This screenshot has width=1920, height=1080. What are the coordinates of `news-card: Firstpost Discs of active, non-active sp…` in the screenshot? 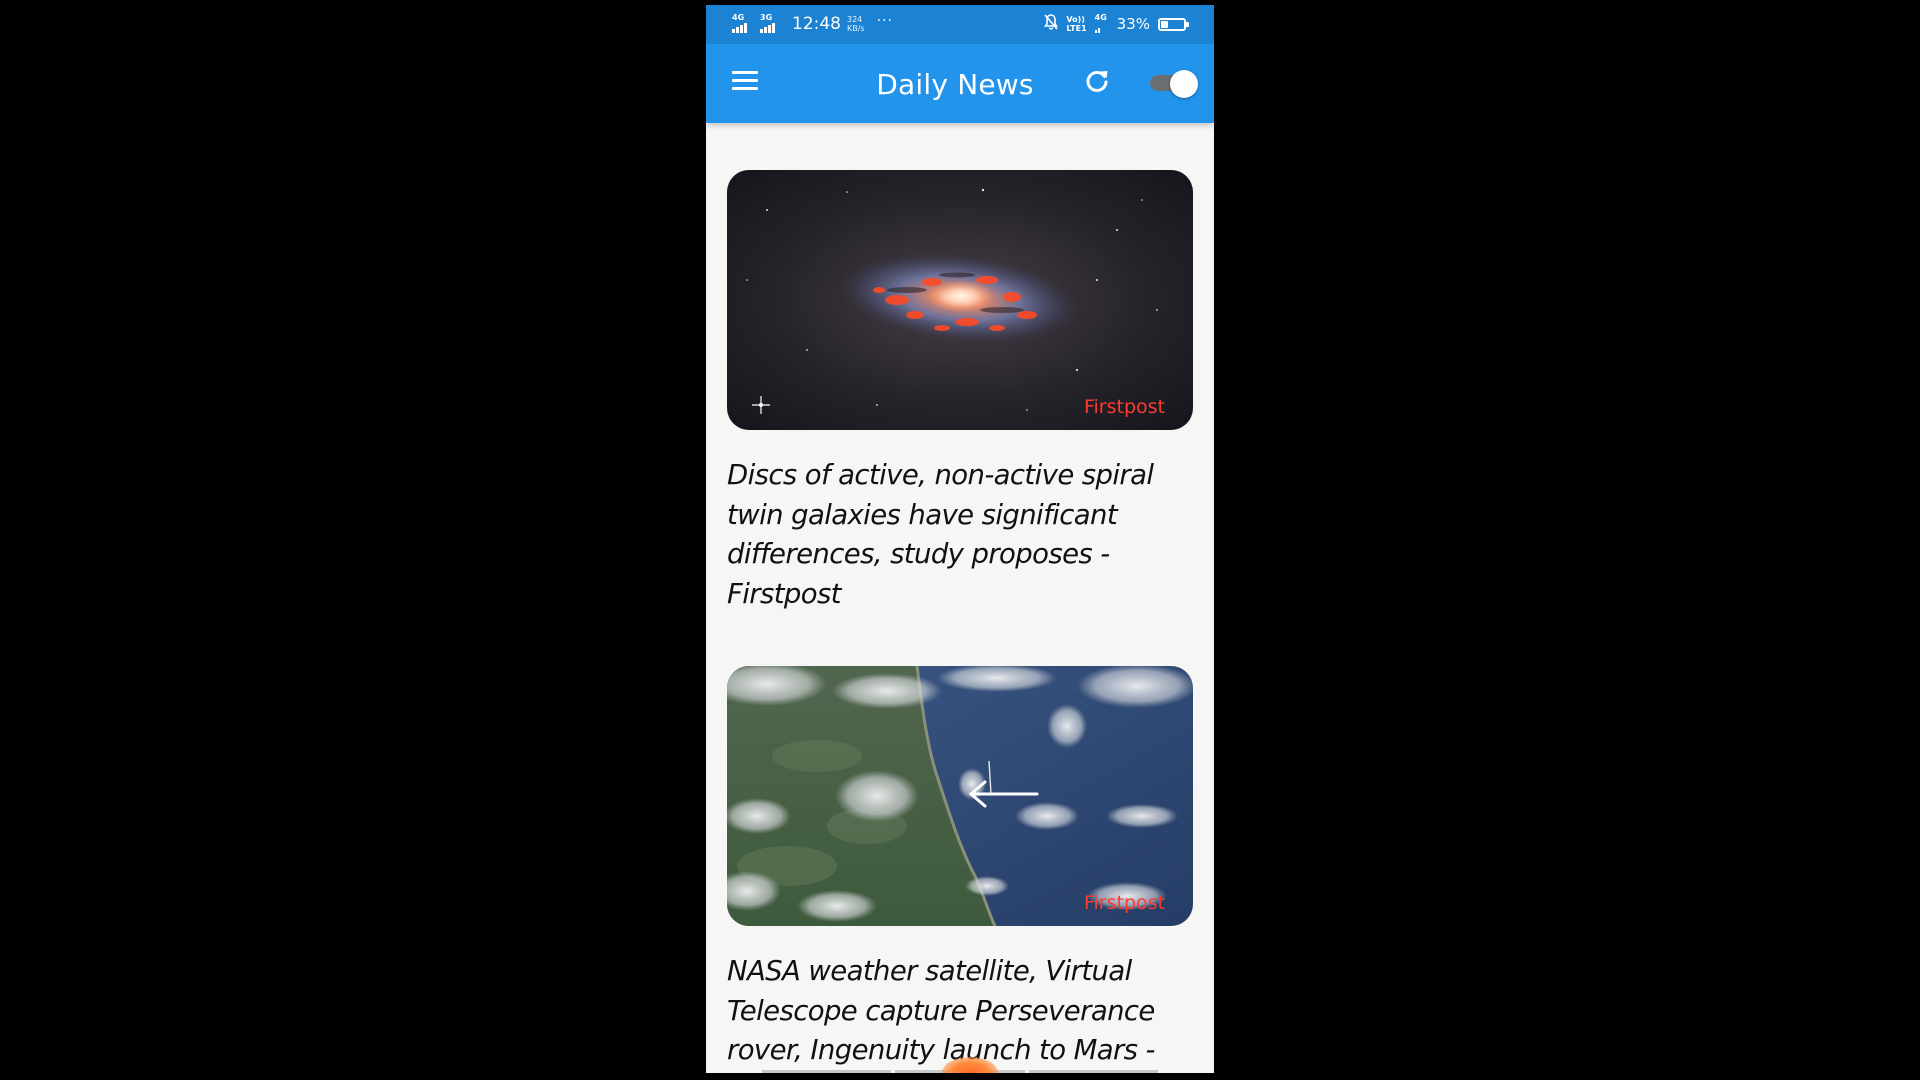 It's located at (960, 392).